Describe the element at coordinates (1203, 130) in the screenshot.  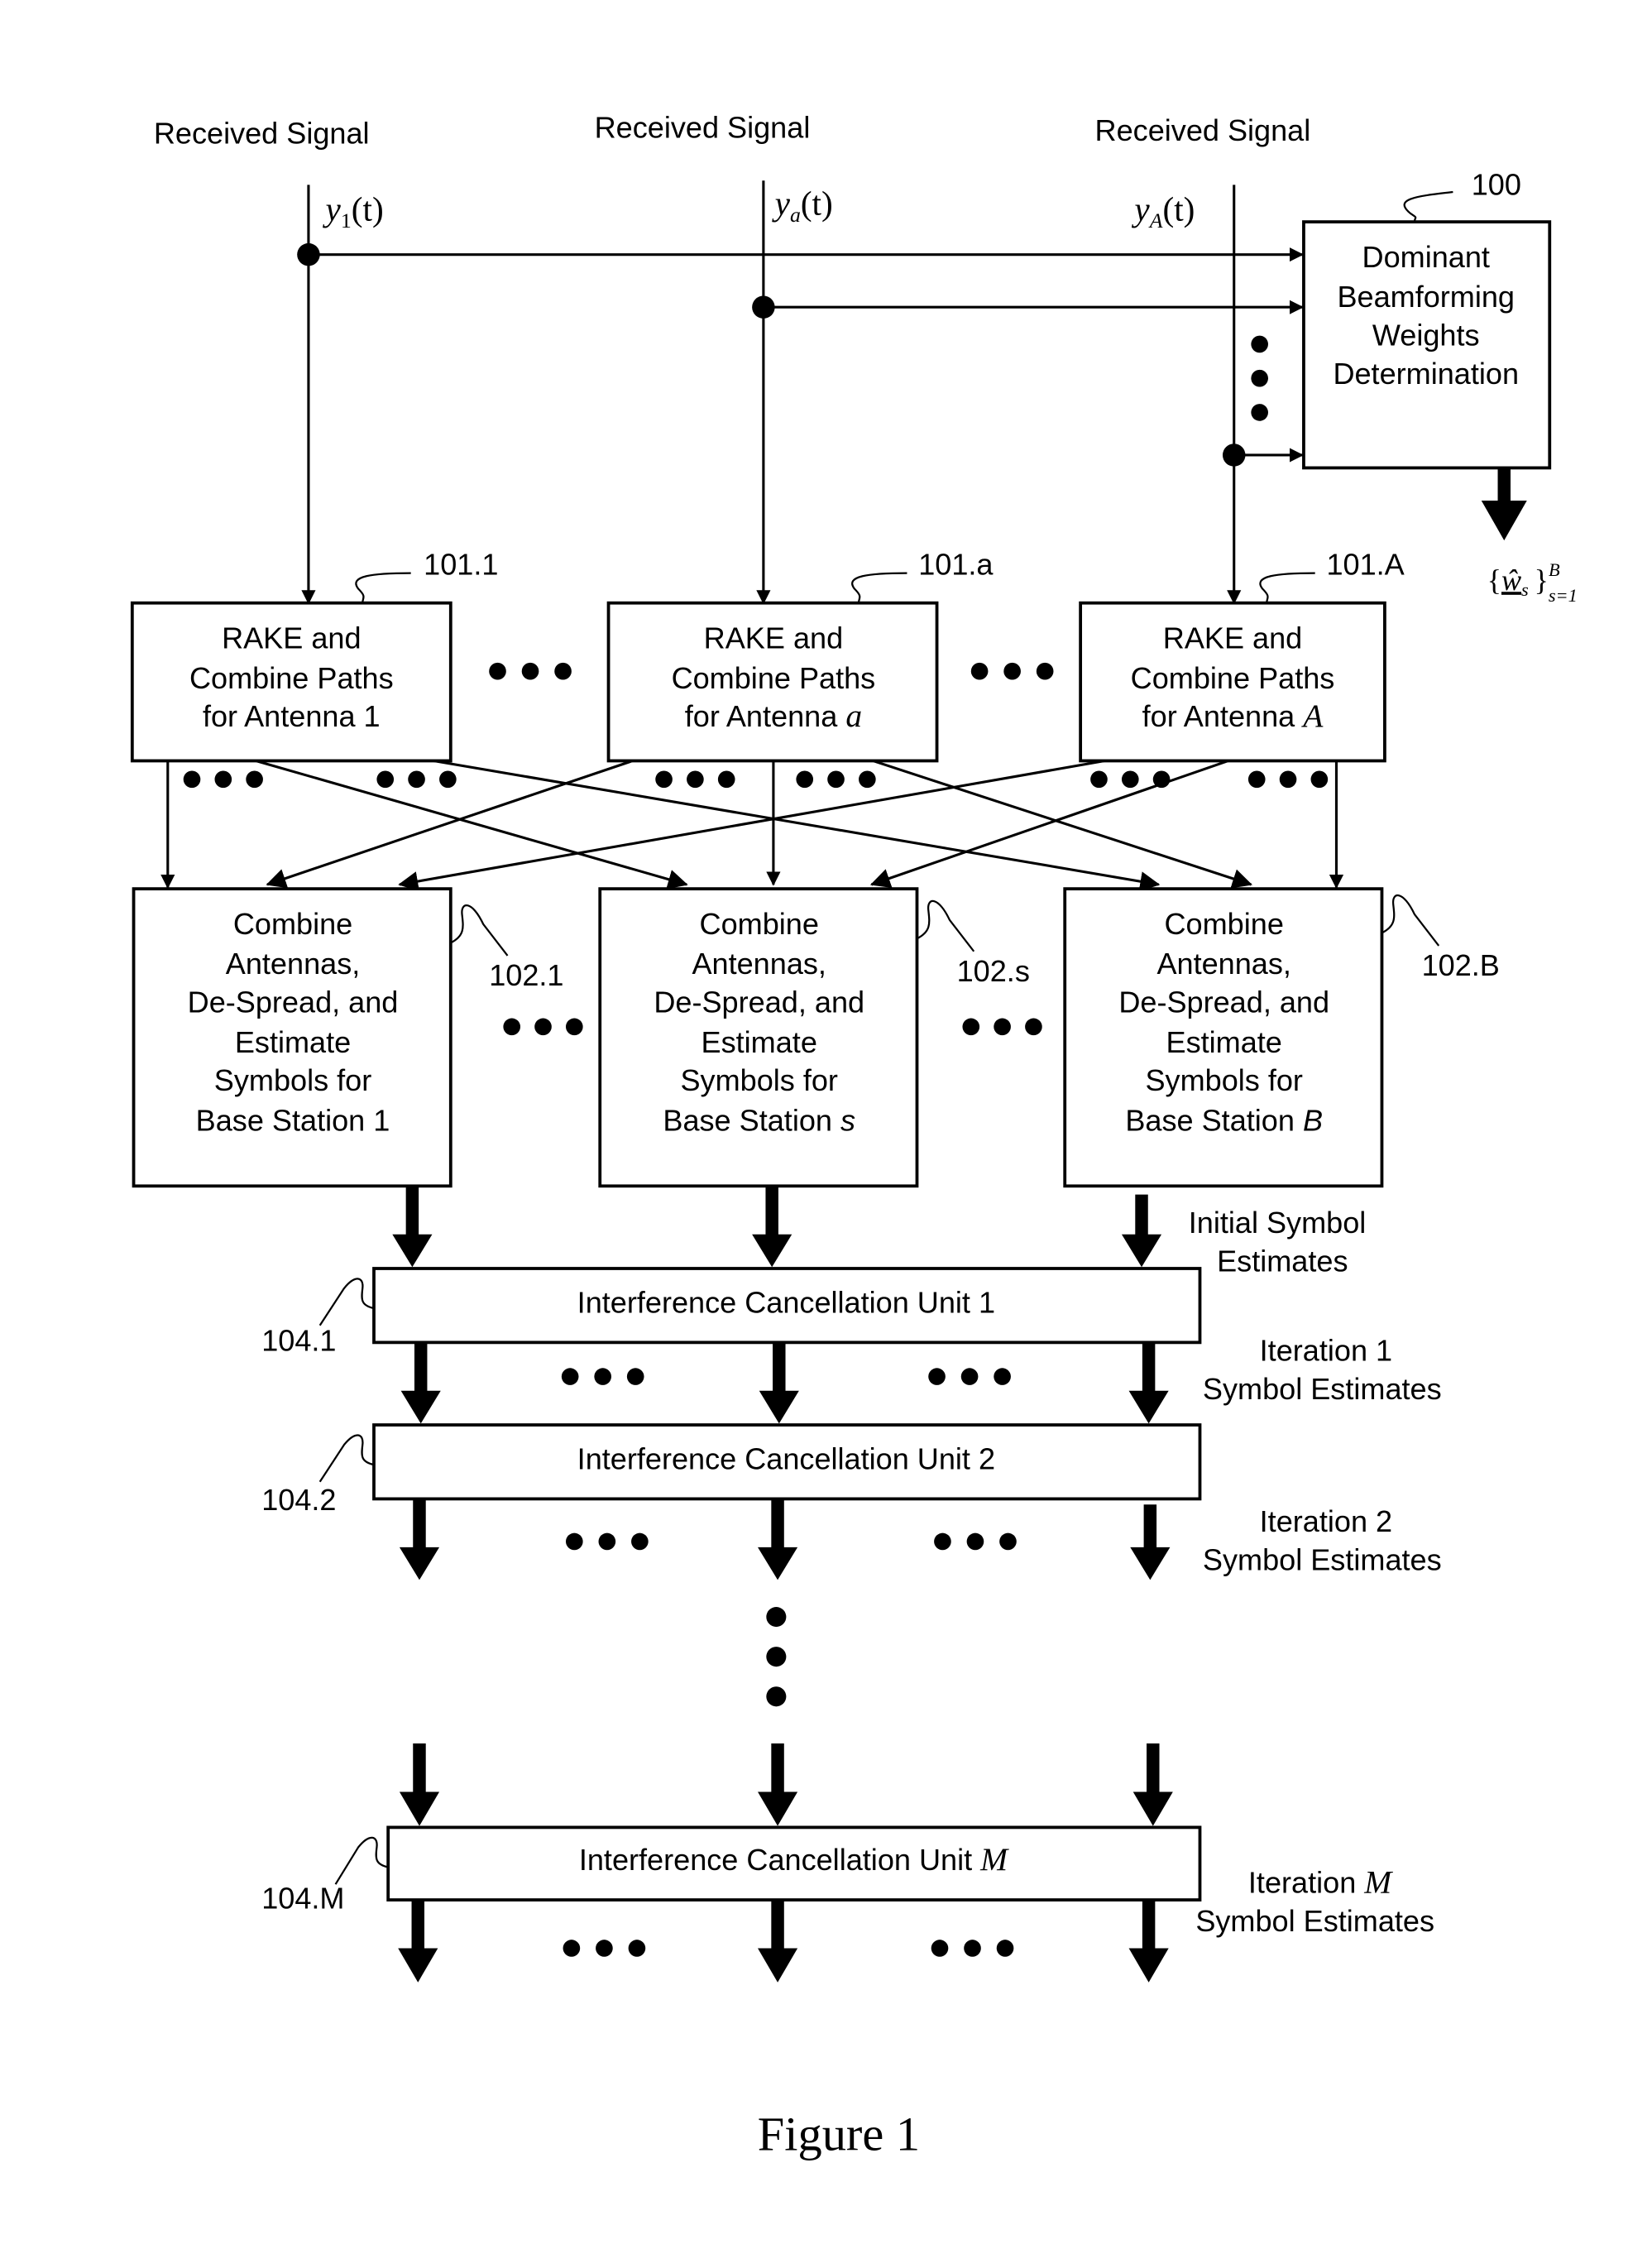
I see `input-header-A: Received Signal` at that location.